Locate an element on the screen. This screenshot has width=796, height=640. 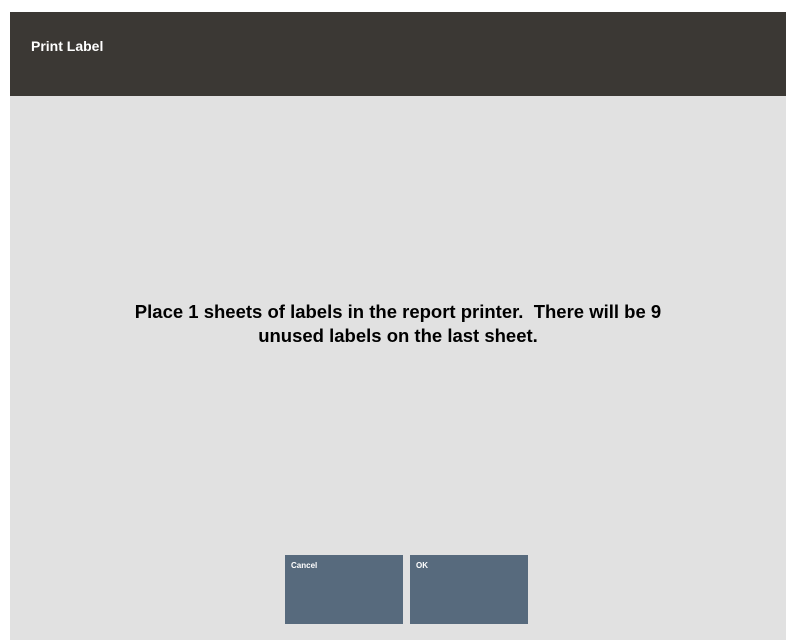
dialog-title: Print Label is located at coordinates (67, 46).